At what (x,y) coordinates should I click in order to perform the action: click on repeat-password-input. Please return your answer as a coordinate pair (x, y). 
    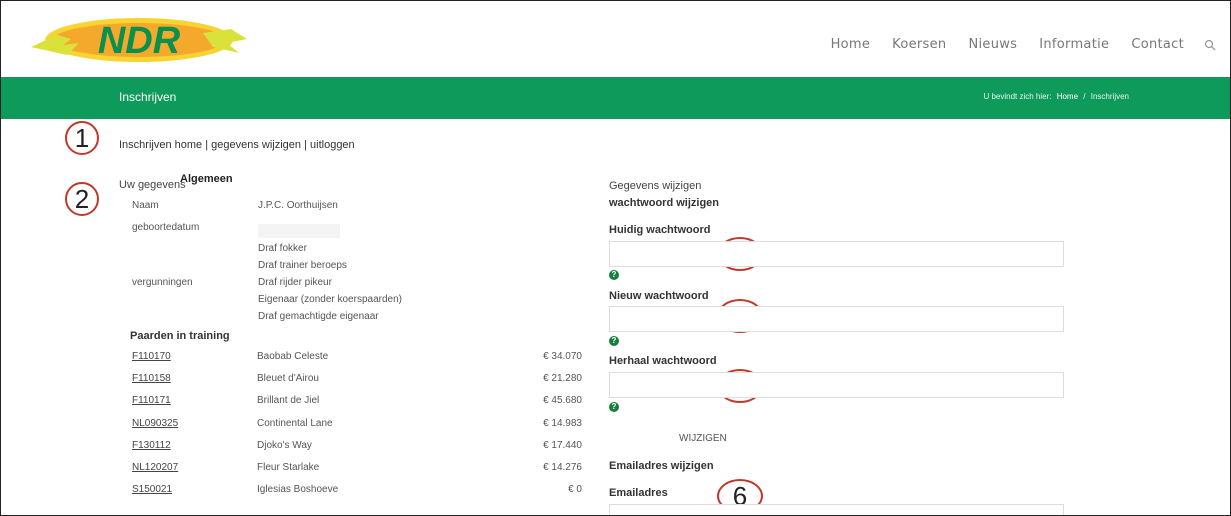
    Looking at the image, I should click on (836, 385).